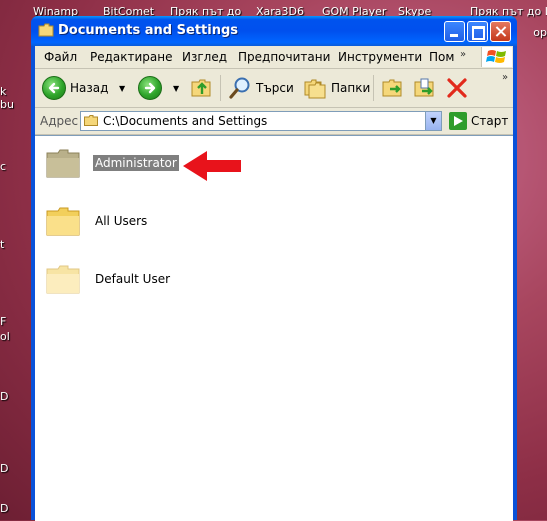 Image resolution: width=547 pixels, height=521 pixels. I want to click on delete-button, so click(457, 88).